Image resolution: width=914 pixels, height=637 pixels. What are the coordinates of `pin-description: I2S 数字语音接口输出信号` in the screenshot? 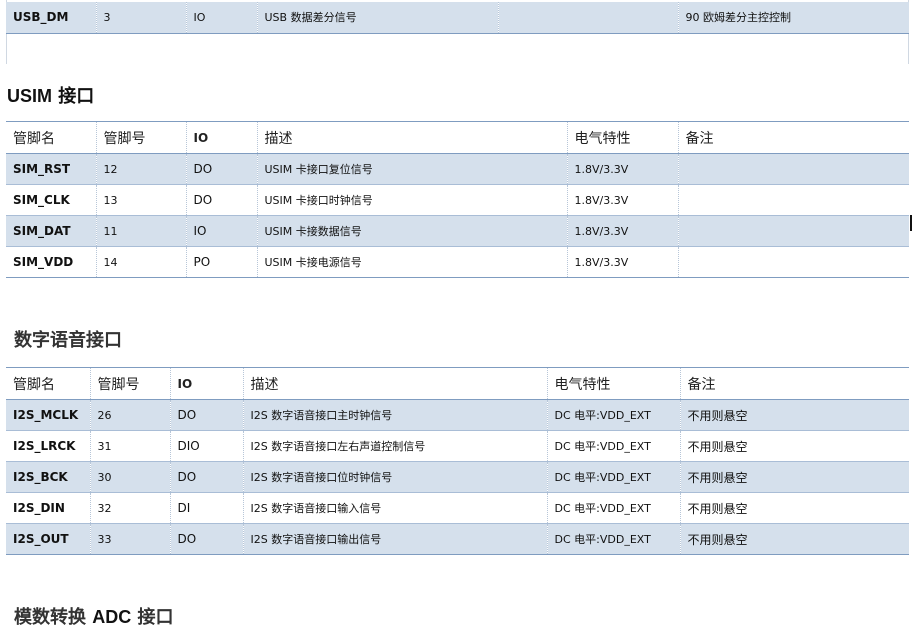 It's located at (394, 539).